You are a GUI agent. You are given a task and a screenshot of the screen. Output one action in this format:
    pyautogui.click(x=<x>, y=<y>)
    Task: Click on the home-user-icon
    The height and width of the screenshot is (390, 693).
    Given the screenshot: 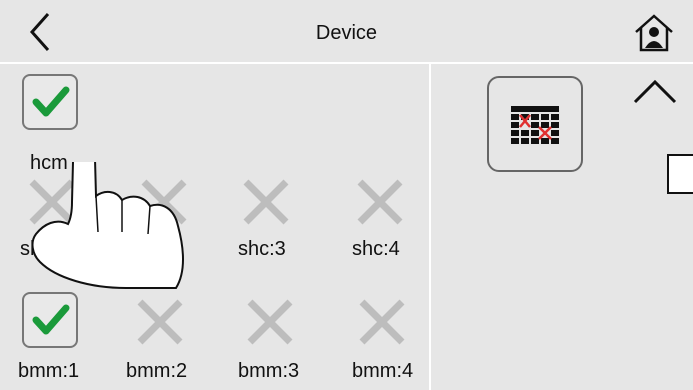 What is the action you would take?
    pyautogui.click(x=654, y=33)
    